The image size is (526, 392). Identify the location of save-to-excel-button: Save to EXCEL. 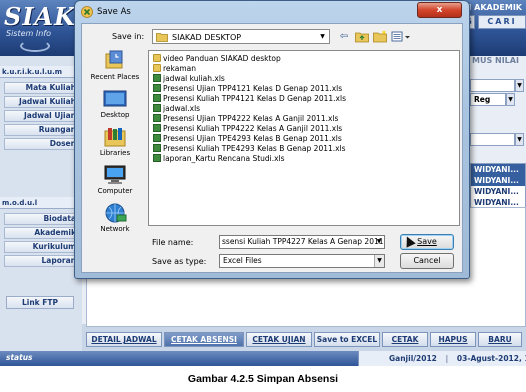
(347, 339).